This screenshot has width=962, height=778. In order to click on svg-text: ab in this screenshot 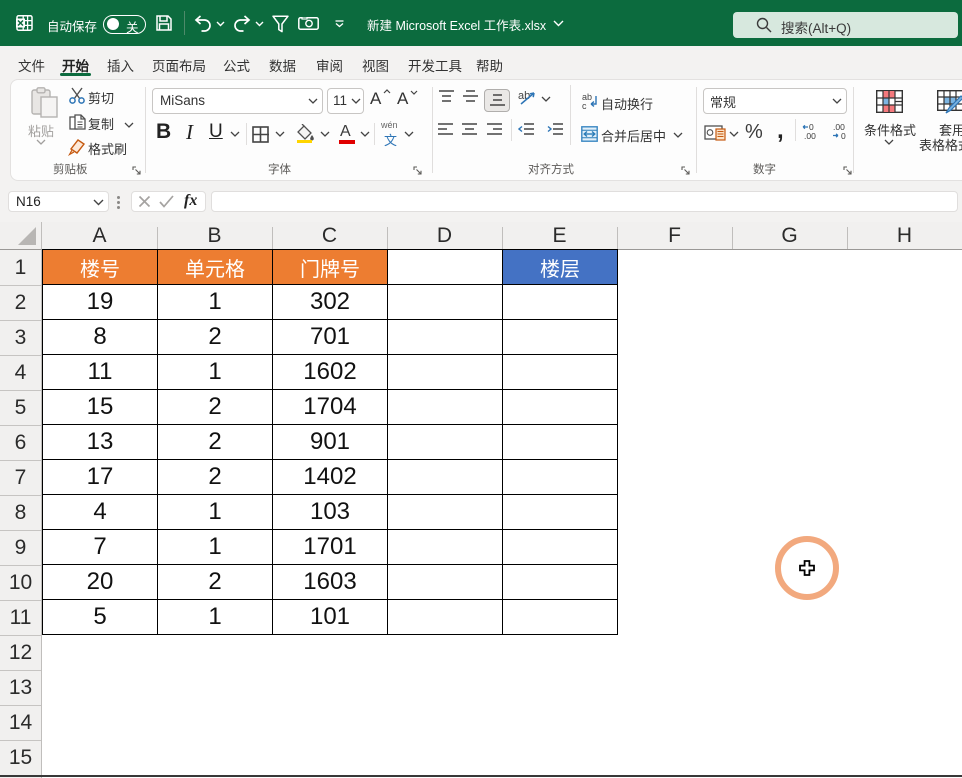, I will do `click(524, 96)`.